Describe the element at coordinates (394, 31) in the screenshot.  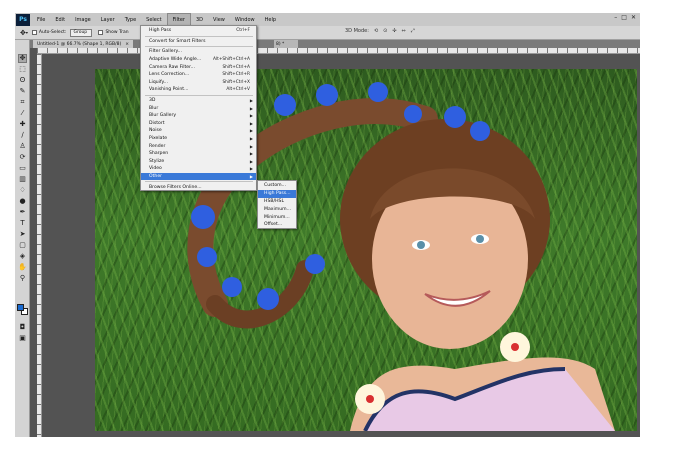
I see `pan-icon: ✣` at that location.